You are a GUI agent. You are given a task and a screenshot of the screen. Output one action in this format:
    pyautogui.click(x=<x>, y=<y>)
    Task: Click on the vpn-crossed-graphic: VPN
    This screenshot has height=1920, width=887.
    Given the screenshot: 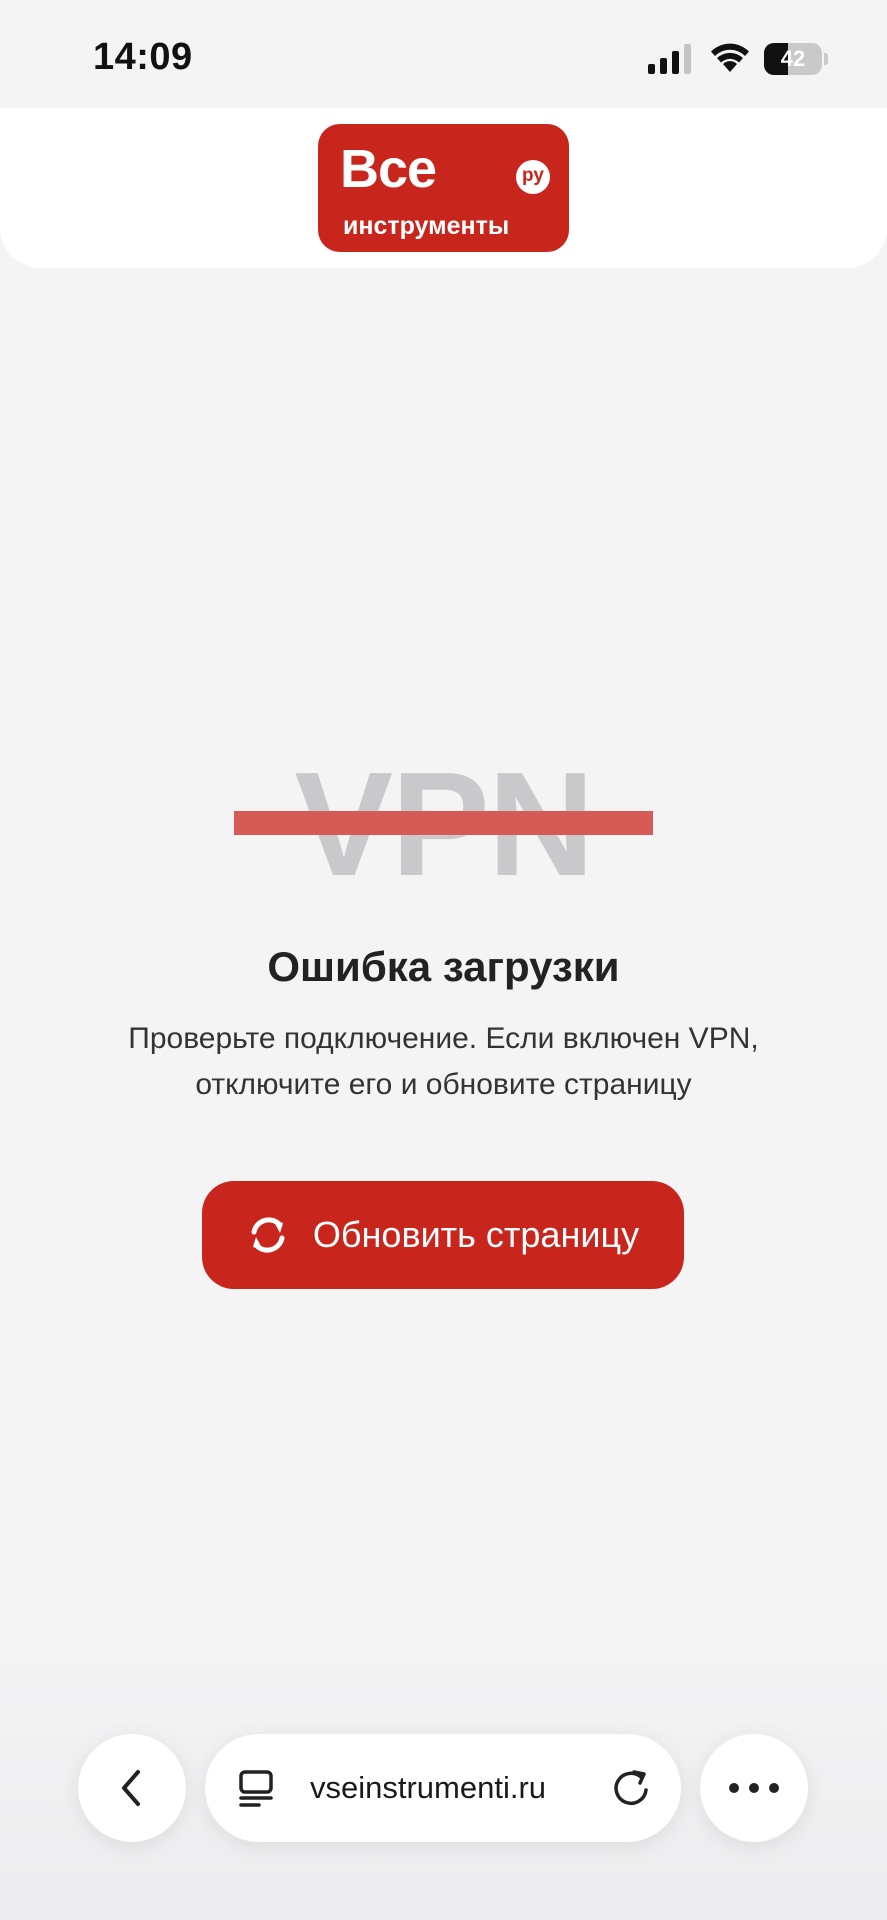 What is the action you would take?
    pyautogui.click(x=443, y=825)
    